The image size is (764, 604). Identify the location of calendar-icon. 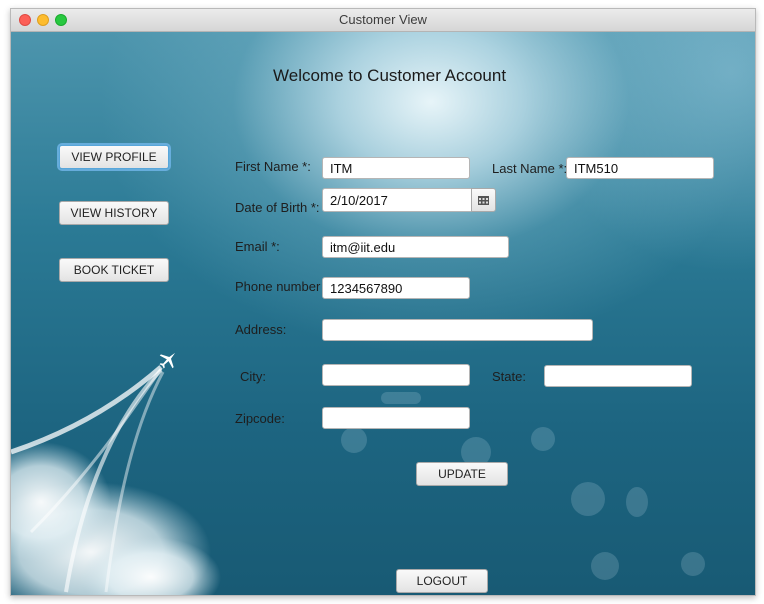
(483, 200).